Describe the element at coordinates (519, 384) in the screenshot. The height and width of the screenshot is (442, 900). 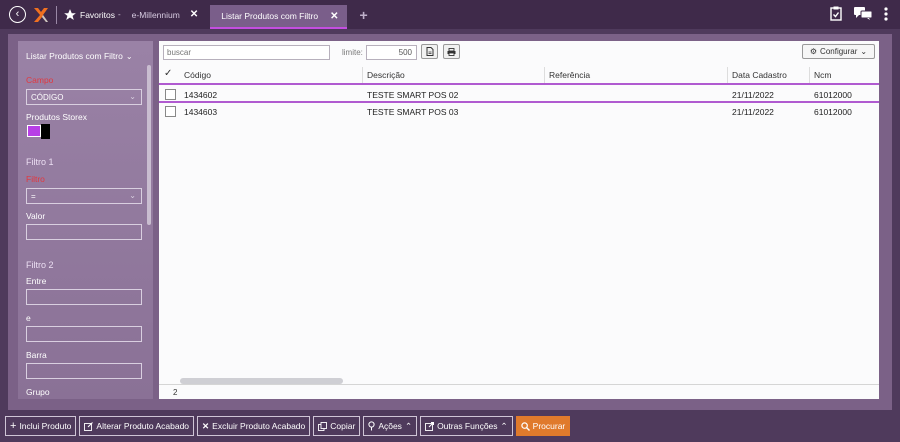
I see `table-footer-divider` at that location.